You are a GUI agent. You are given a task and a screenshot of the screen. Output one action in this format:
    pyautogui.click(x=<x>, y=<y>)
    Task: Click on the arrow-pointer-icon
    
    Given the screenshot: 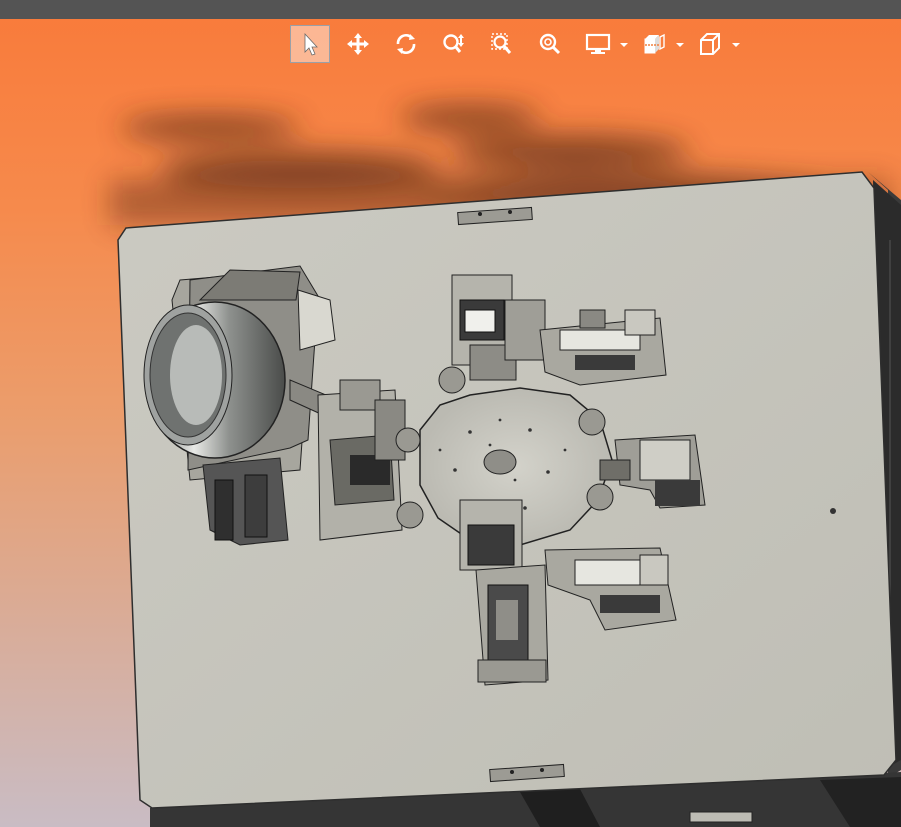 What is the action you would take?
    pyautogui.click(x=311, y=44)
    